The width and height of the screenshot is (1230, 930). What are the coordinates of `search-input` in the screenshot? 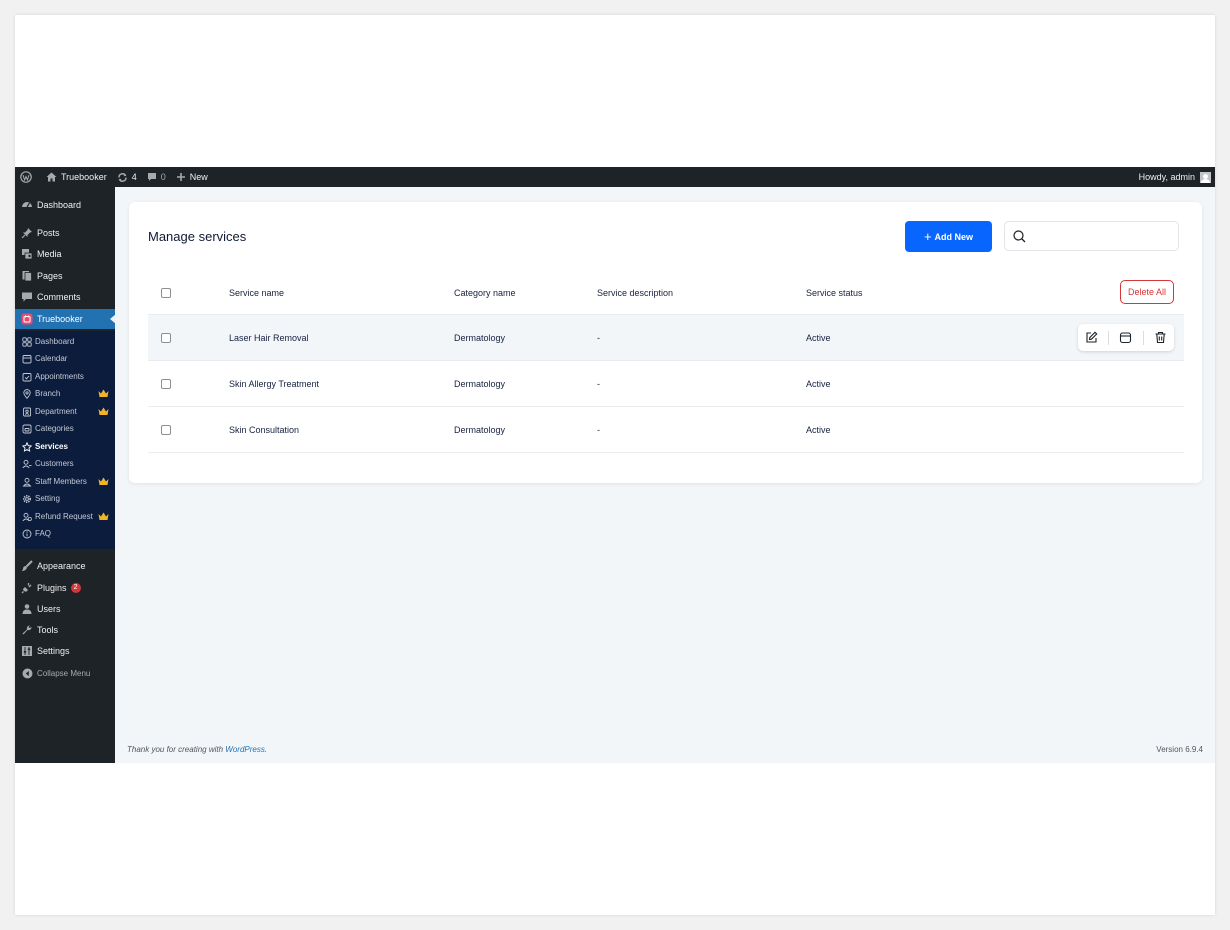 It's located at (1101, 236).